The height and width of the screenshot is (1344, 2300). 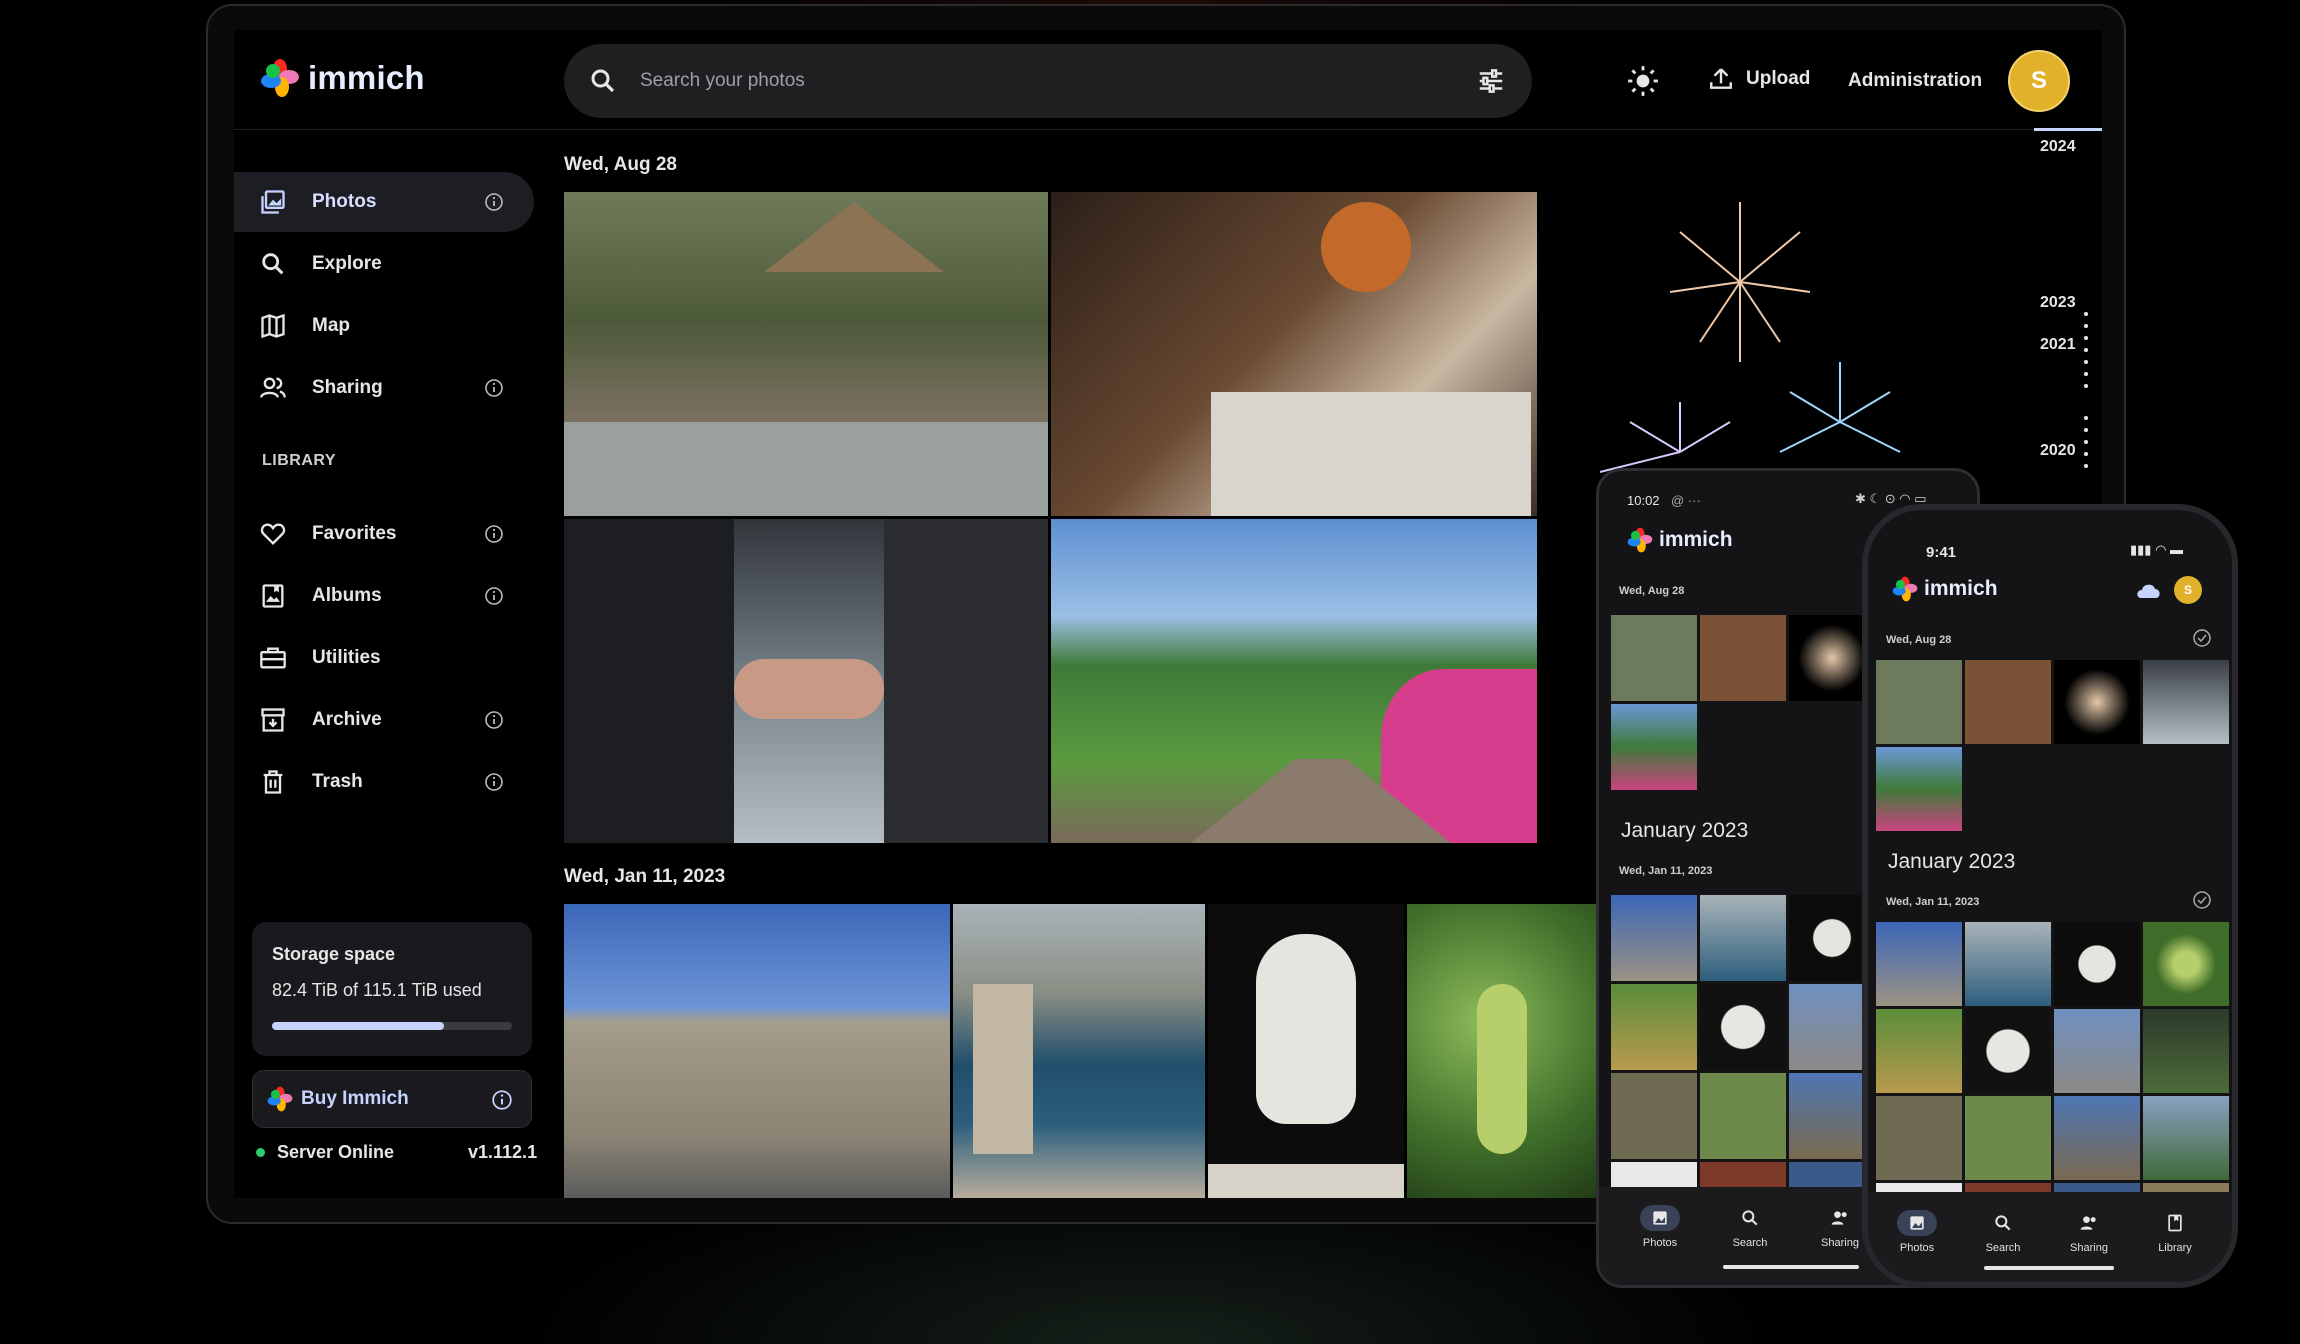 I want to click on heart-icon, so click(x=273, y=534).